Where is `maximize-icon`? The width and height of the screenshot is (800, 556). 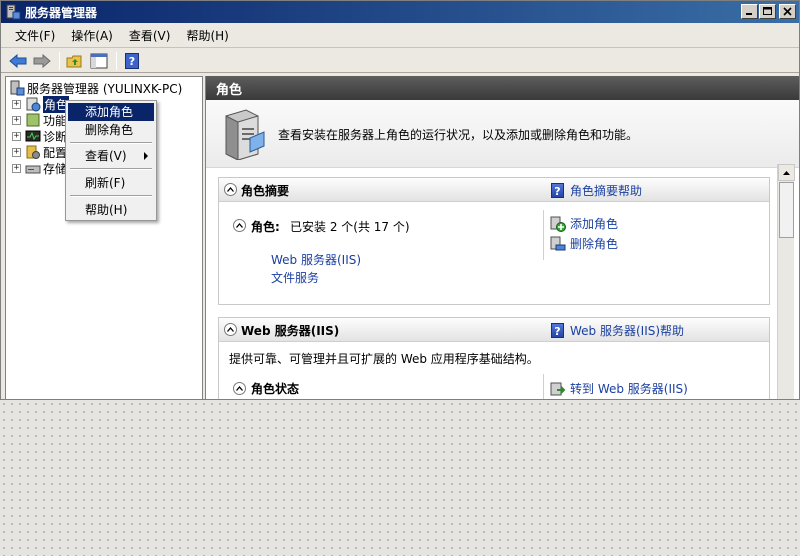
maximize-icon is located at coordinates (767, 11).